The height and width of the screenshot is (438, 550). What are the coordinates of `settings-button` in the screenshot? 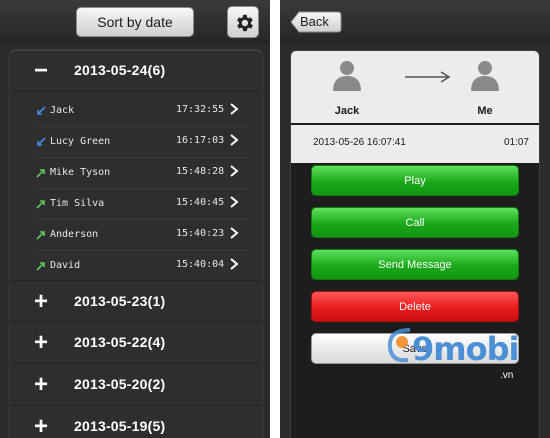 It's located at (243, 22).